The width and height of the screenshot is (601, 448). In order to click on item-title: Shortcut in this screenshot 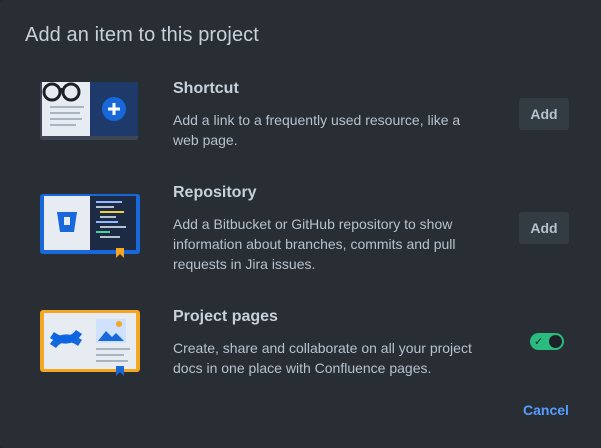, I will do `click(206, 88)`.